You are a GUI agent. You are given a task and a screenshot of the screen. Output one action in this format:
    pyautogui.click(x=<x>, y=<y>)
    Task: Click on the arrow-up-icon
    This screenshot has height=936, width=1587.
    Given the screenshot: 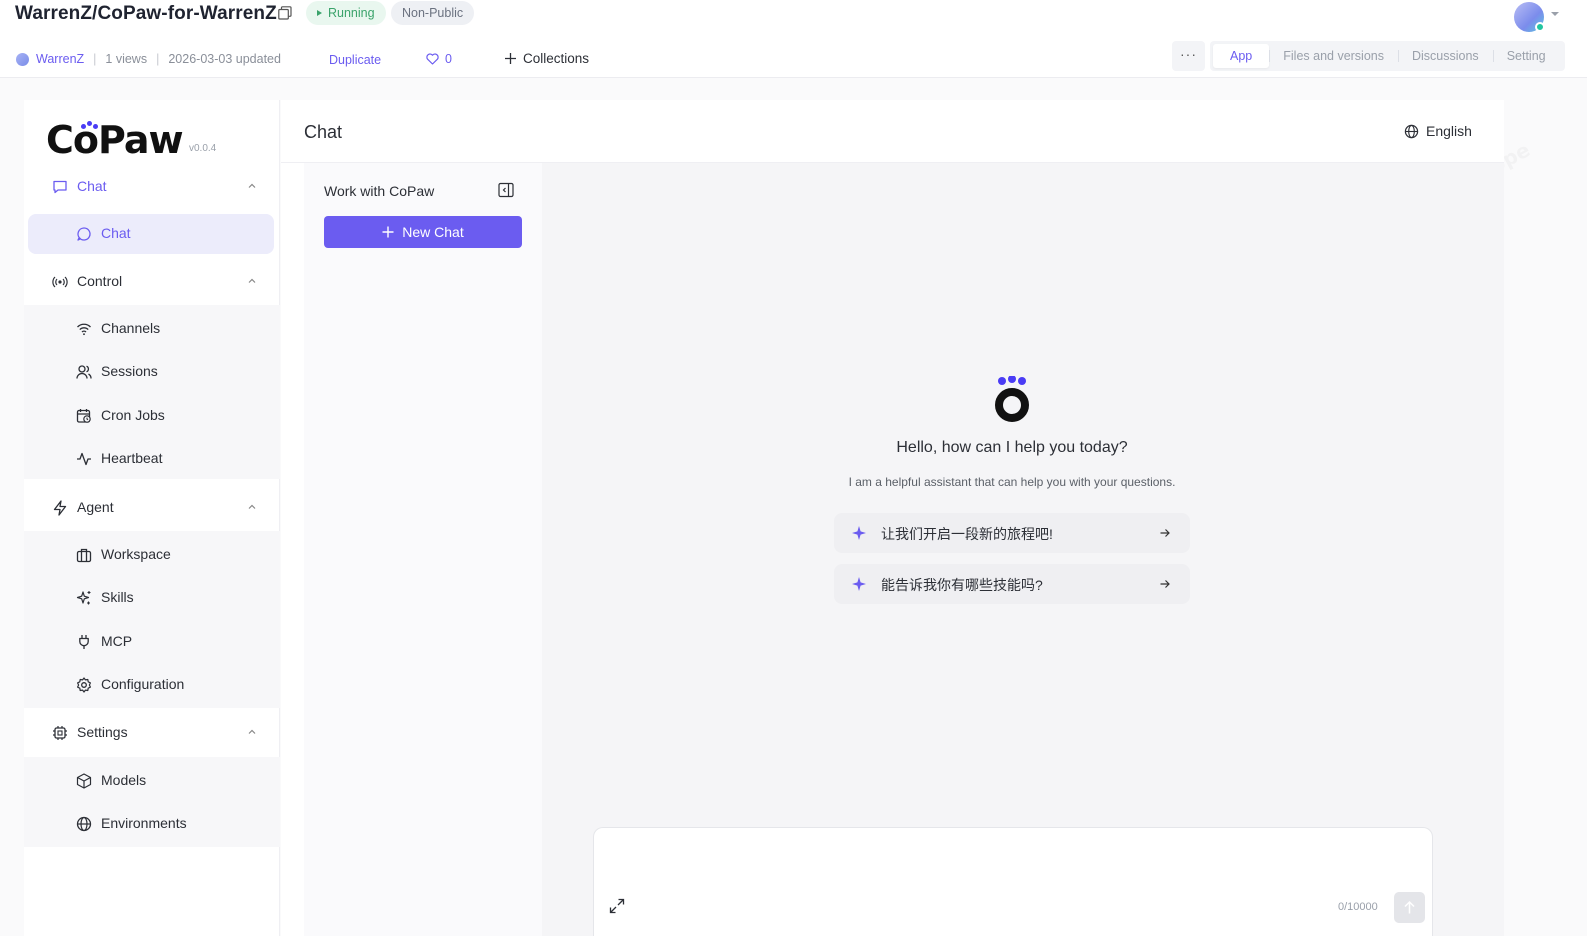 What is the action you would take?
    pyautogui.click(x=1409, y=907)
    